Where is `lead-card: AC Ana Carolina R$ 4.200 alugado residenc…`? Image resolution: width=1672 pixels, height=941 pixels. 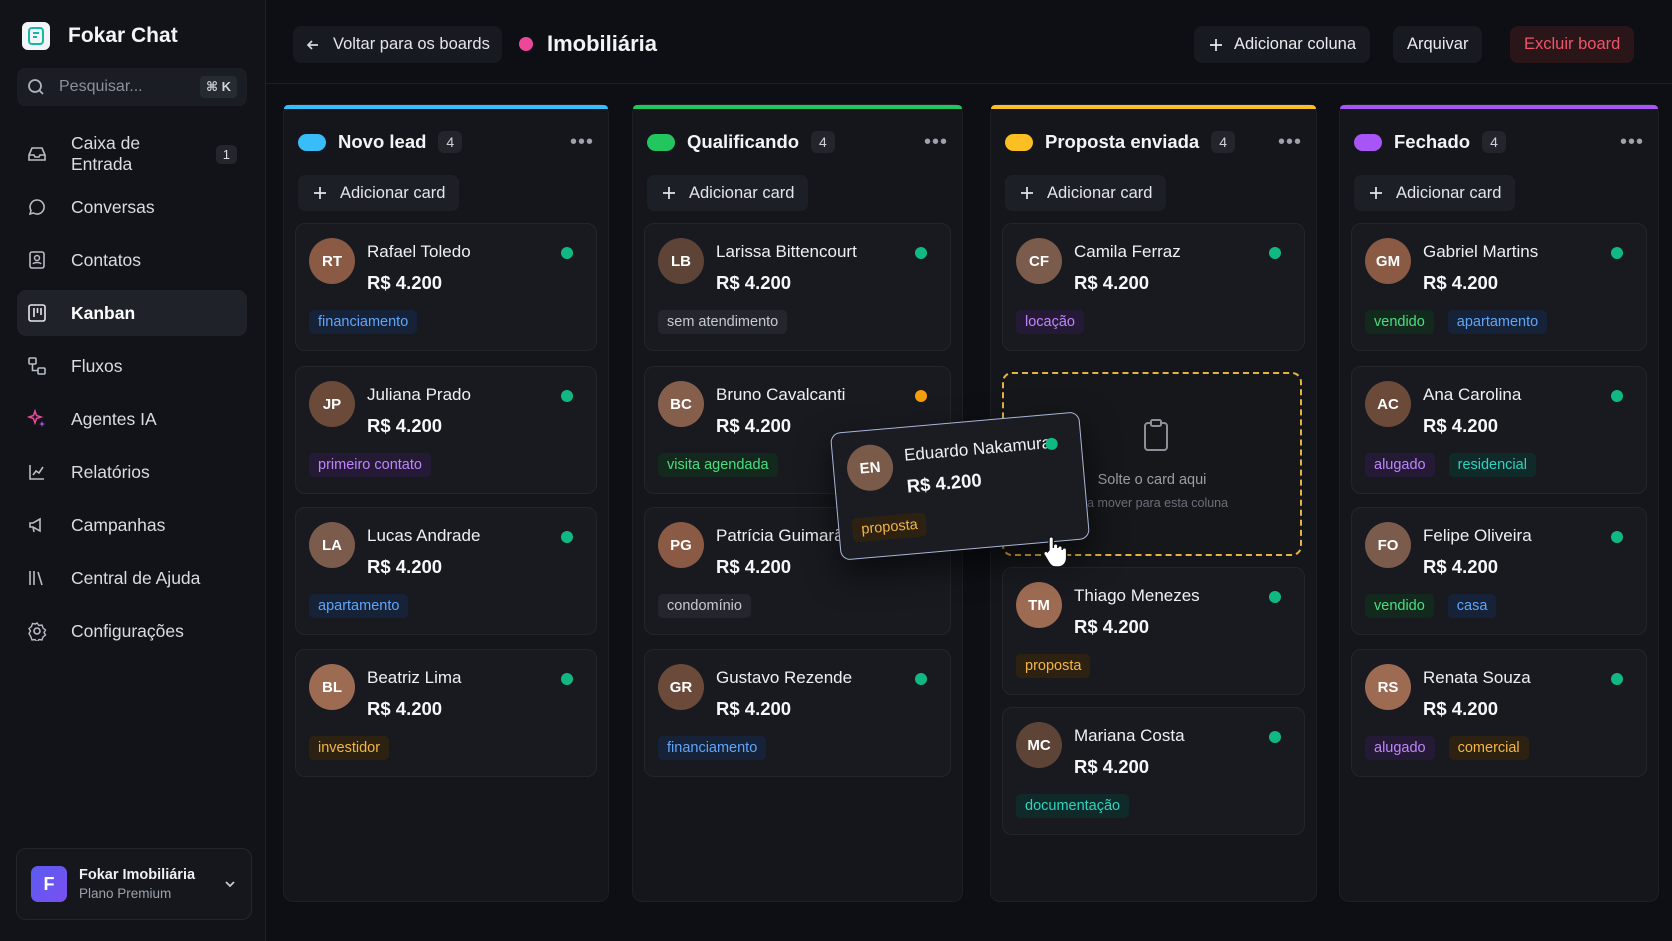
lead-card: AC Ana Carolina R$ 4.200 alugado residenc… is located at coordinates (1499, 430).